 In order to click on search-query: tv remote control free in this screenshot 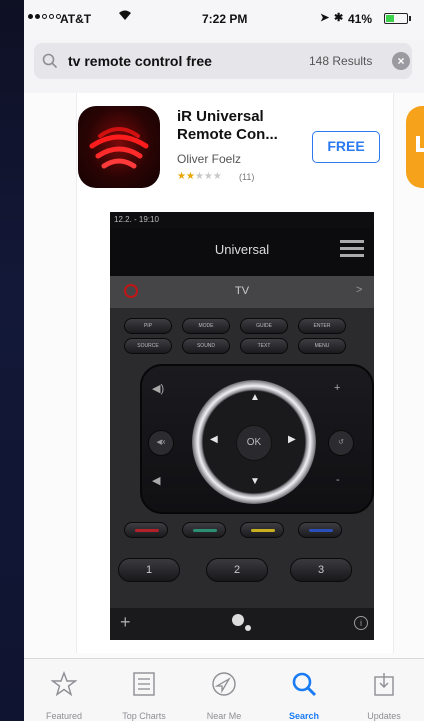, I will do `click(140, 61)`.